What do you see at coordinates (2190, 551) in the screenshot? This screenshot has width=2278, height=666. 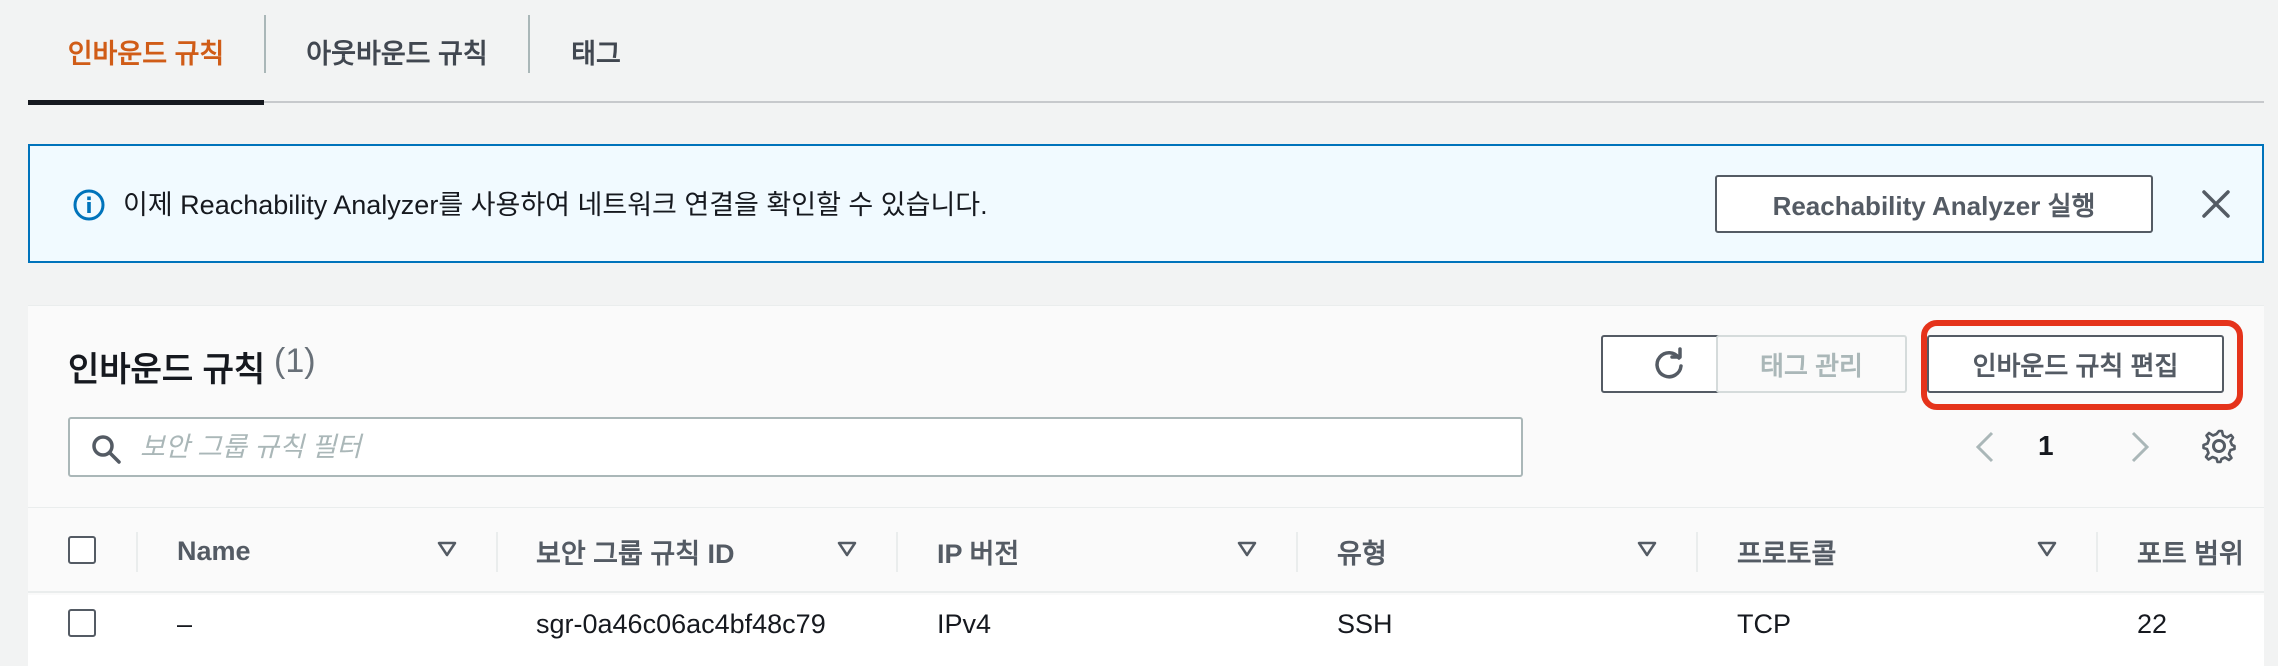 I see `column-header-port-range: 포트 범위` at bounding box center [2190, 551].